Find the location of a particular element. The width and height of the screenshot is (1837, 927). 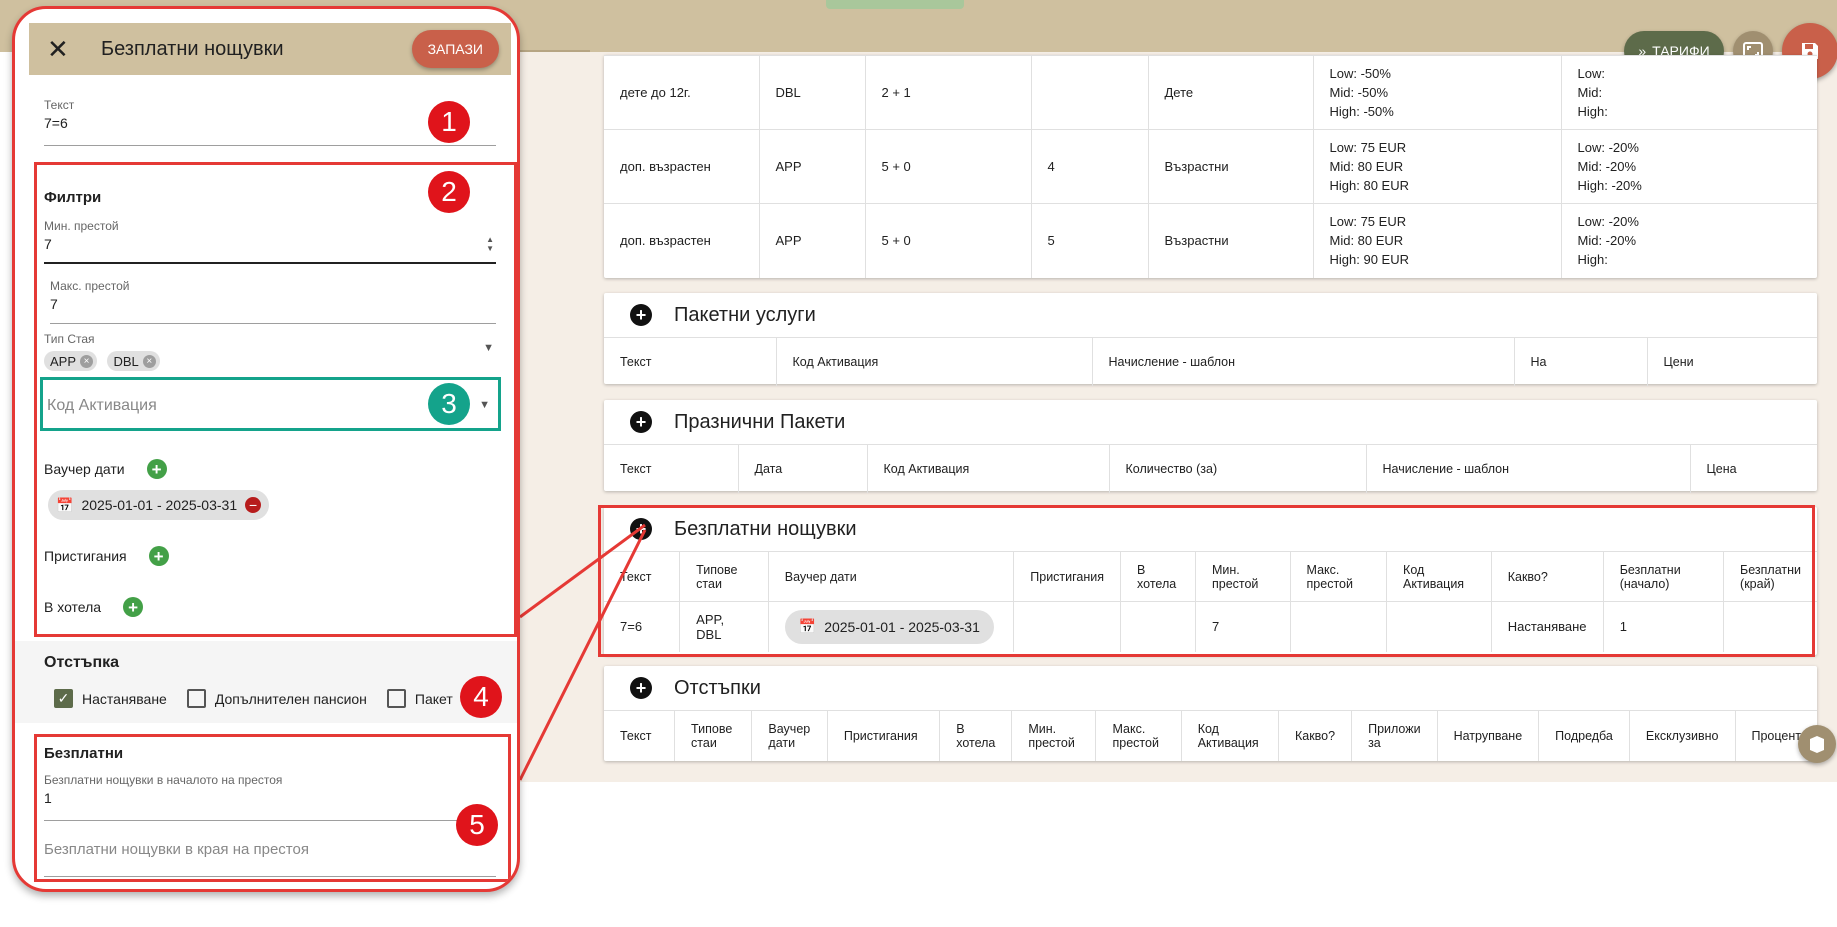

voucher-date-chip: 📅 2025-01-01 - 2025-03-31 − is located at coordinates (159, 505).